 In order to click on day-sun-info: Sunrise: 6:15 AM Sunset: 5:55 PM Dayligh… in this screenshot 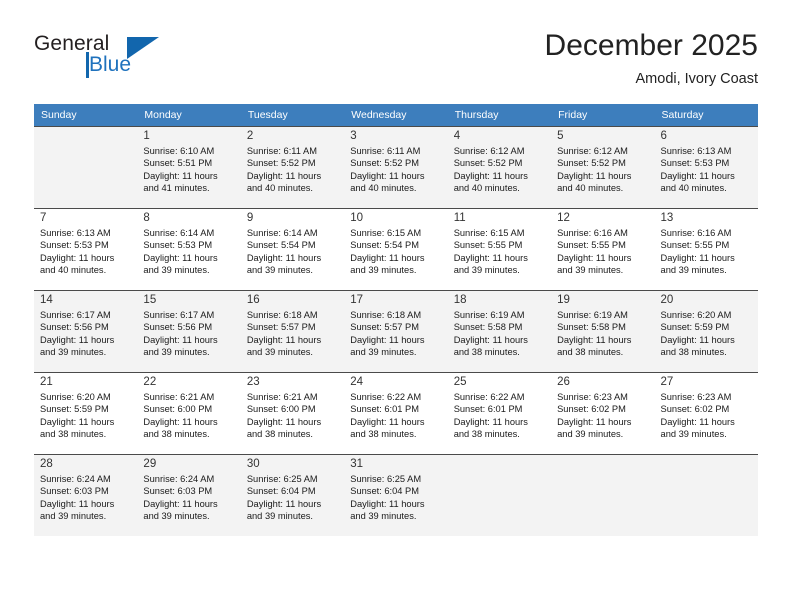, I will do `click(490, 251)`.